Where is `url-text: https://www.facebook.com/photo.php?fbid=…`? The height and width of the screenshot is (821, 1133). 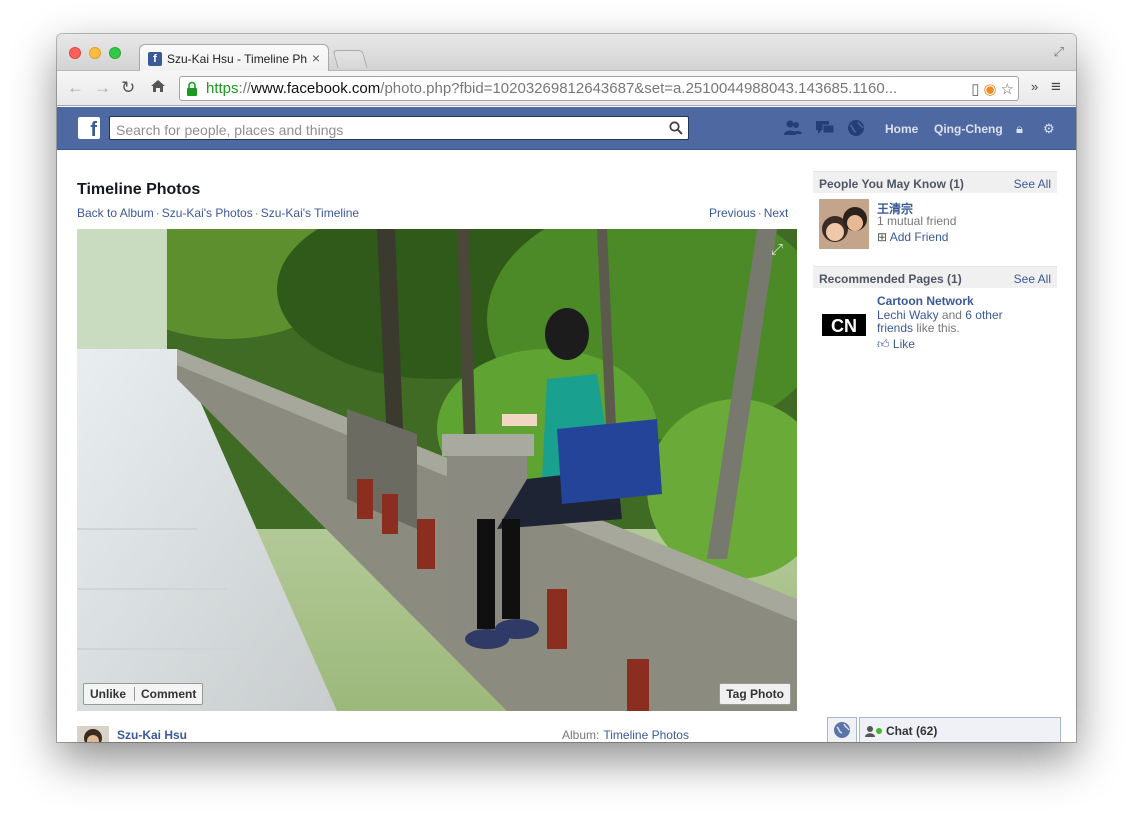
url-text: https://www.facebook.com/photo.php?fbid=… is located at coordinates (552, 88).